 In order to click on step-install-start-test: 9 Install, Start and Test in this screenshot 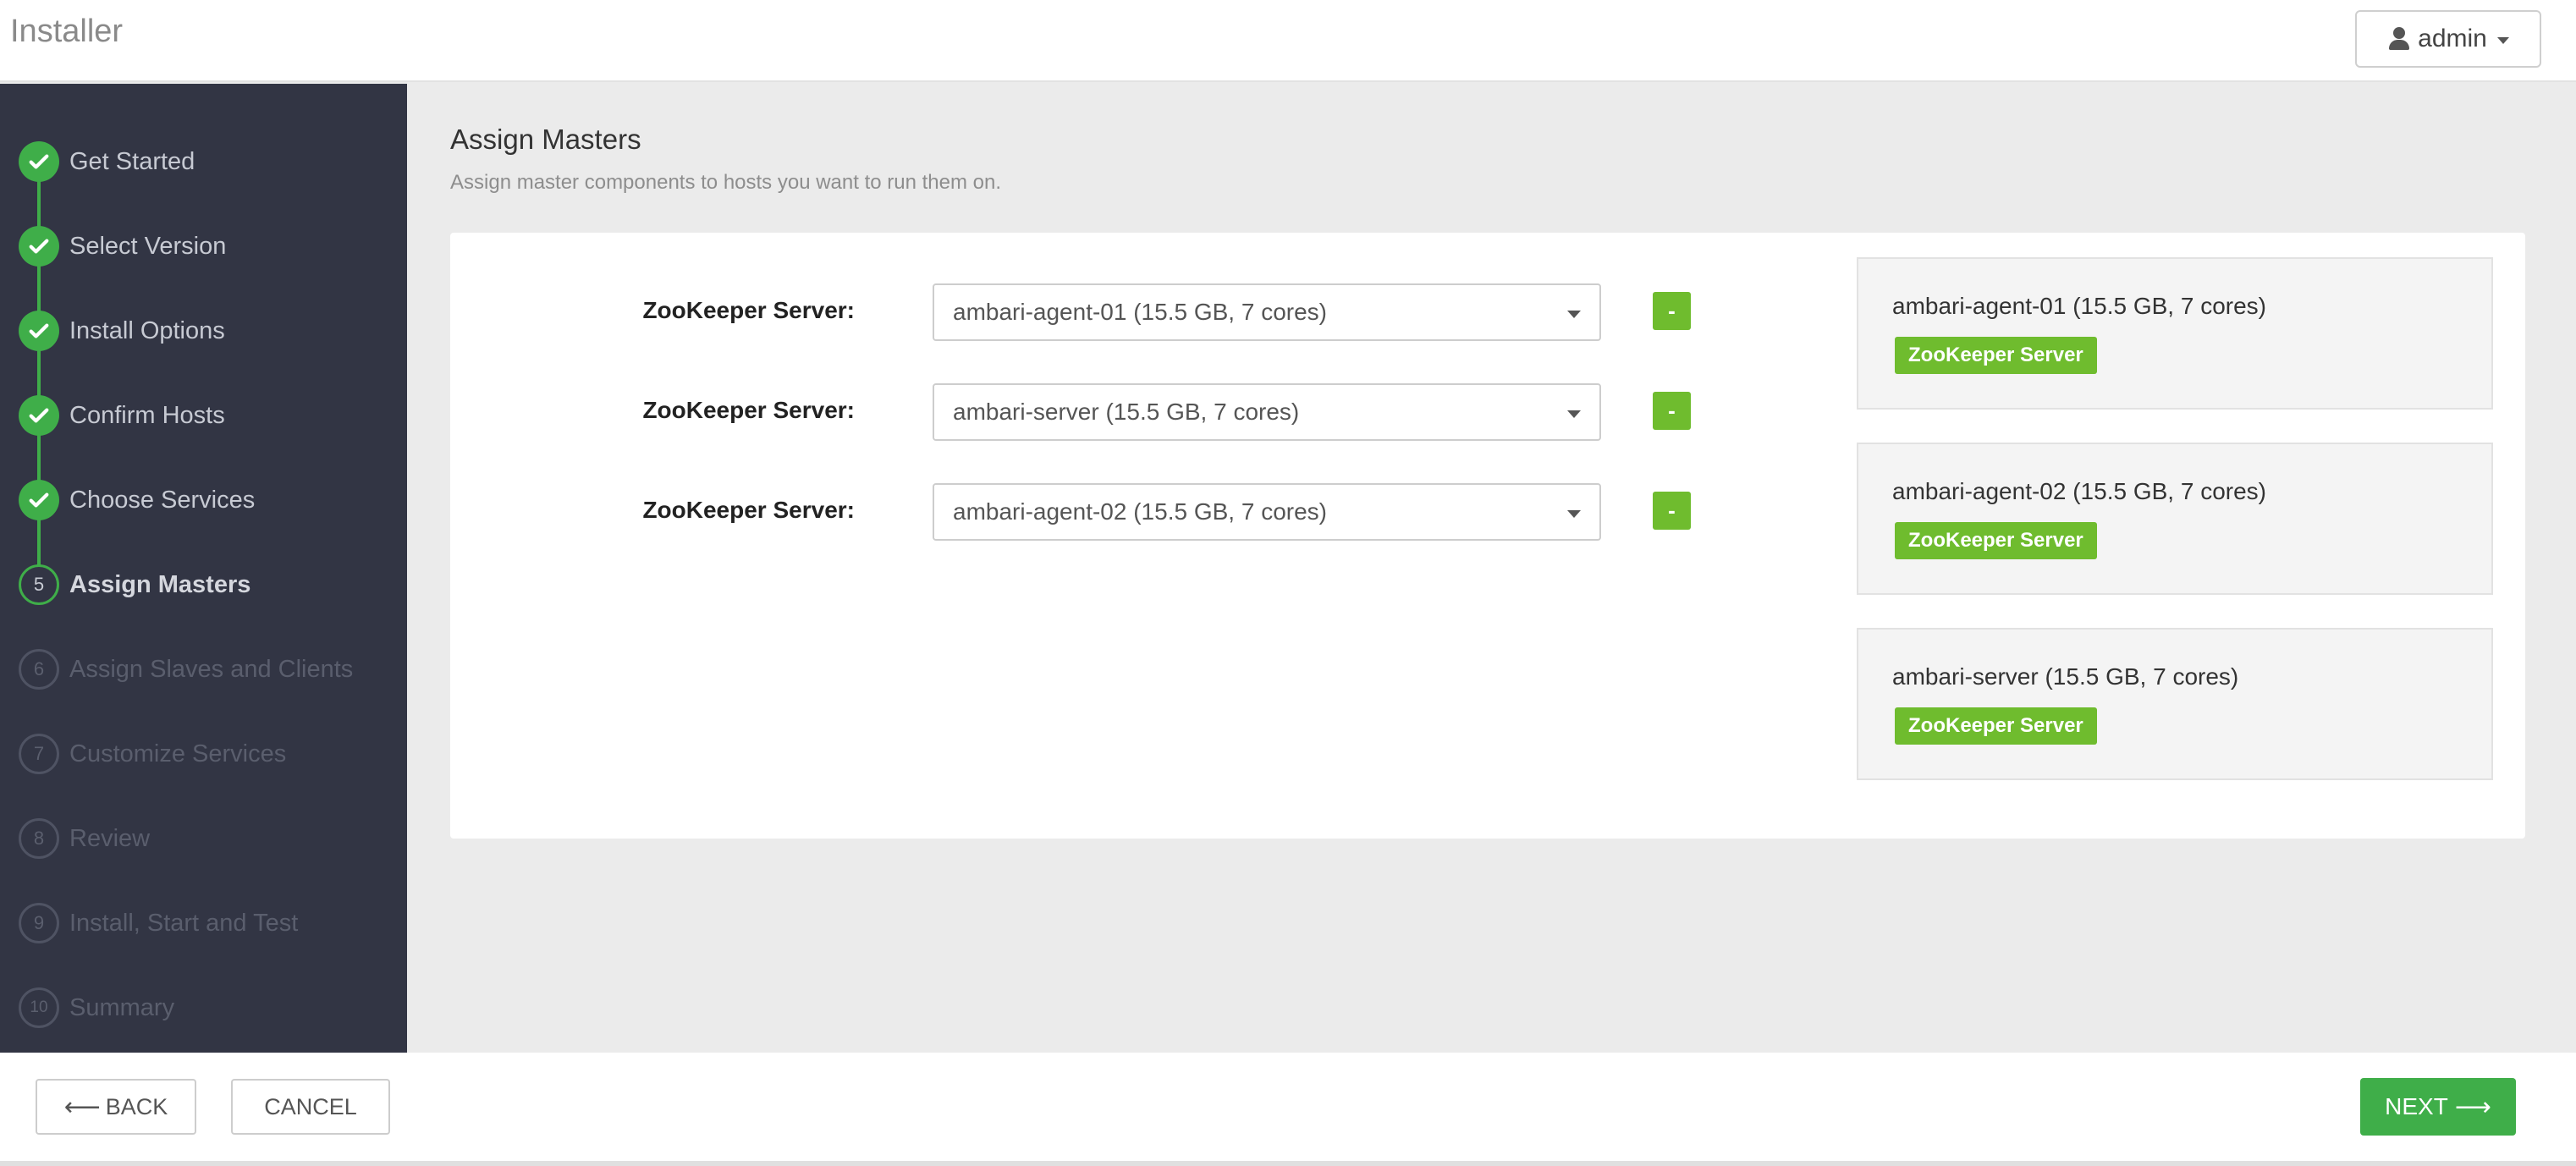, I will do `click(203, 924)`.